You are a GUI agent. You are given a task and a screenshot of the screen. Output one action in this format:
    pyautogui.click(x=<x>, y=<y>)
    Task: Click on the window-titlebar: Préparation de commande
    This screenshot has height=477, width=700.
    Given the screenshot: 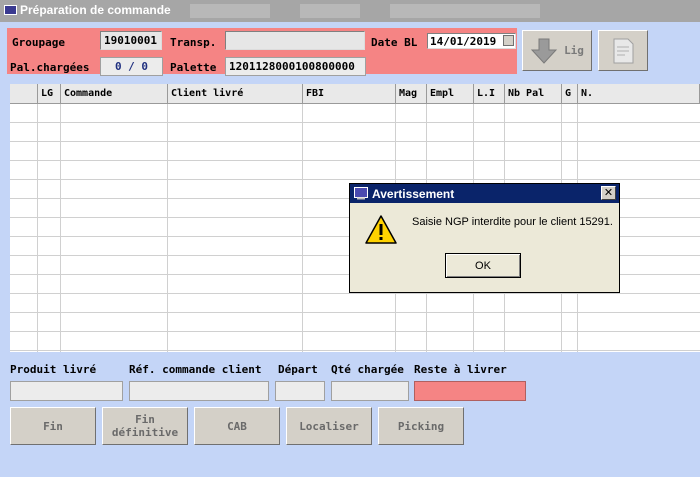 What is the action you would take?
    pyautogui.click(x=350, y=11)
    